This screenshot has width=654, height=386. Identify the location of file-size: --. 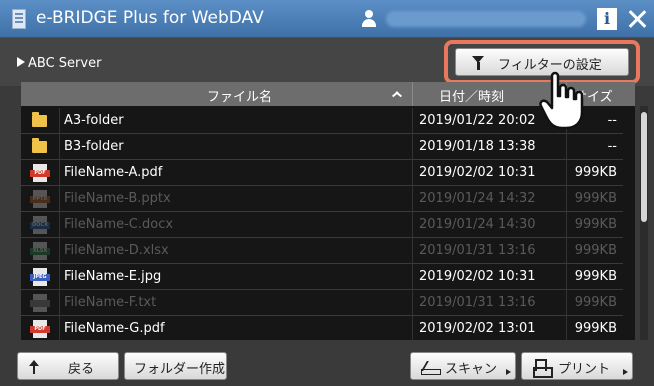
(612, 120).